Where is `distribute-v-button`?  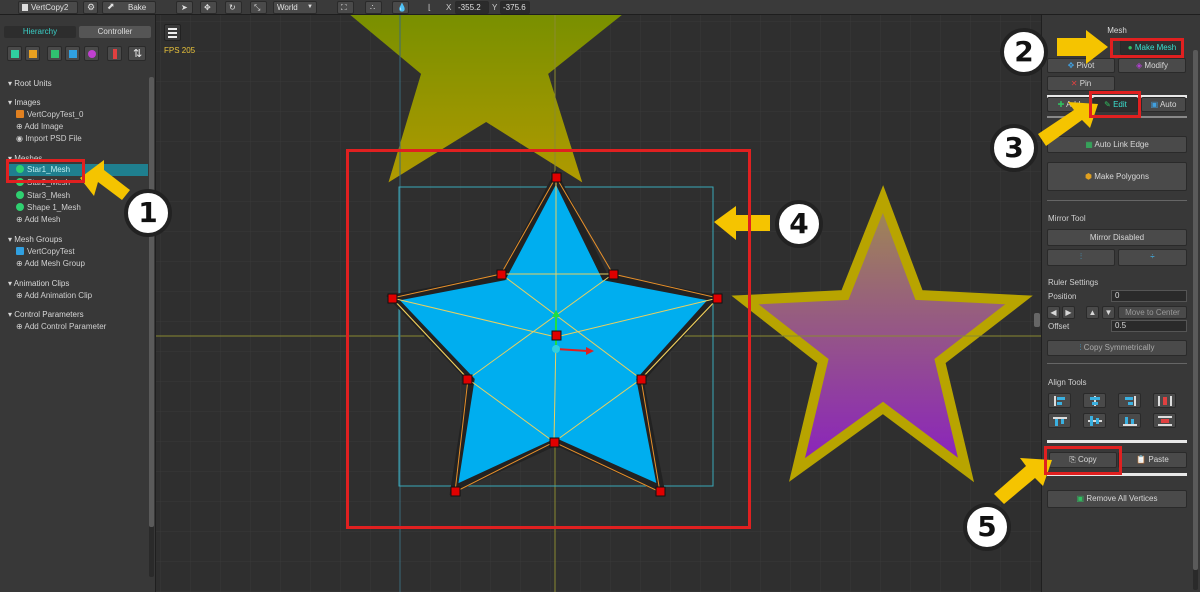 distribute-v-button is located at coordinates (1164, 420).